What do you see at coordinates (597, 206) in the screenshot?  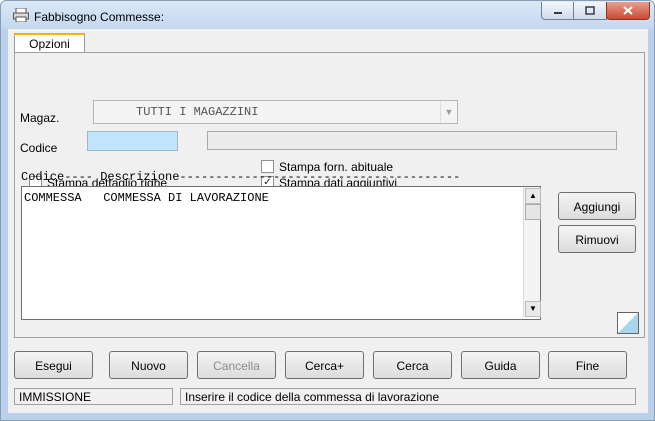 I see `aggiungi-button: Aggiungi` at bounding box center [597, 206].